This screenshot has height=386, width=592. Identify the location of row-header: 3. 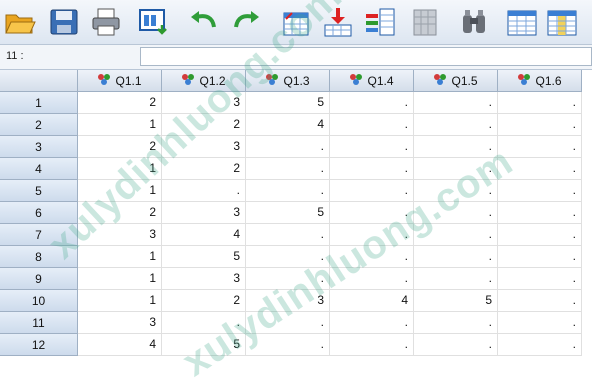
(39, 147).